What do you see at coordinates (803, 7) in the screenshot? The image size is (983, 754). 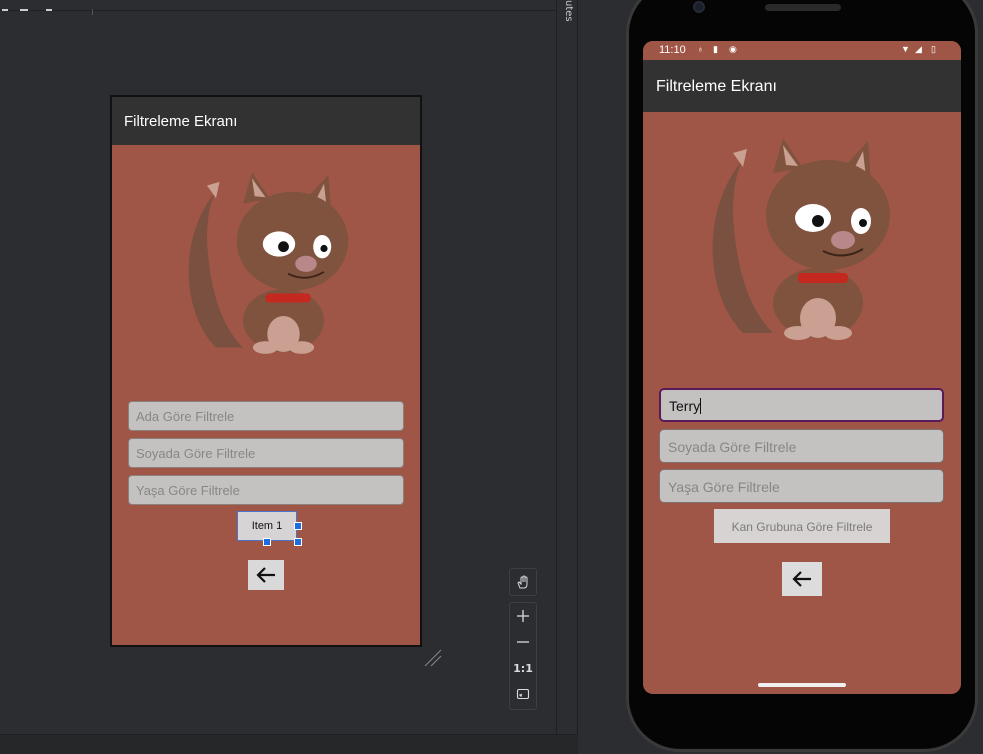 I see `speaker-grille` at bounding box center [803, 7].